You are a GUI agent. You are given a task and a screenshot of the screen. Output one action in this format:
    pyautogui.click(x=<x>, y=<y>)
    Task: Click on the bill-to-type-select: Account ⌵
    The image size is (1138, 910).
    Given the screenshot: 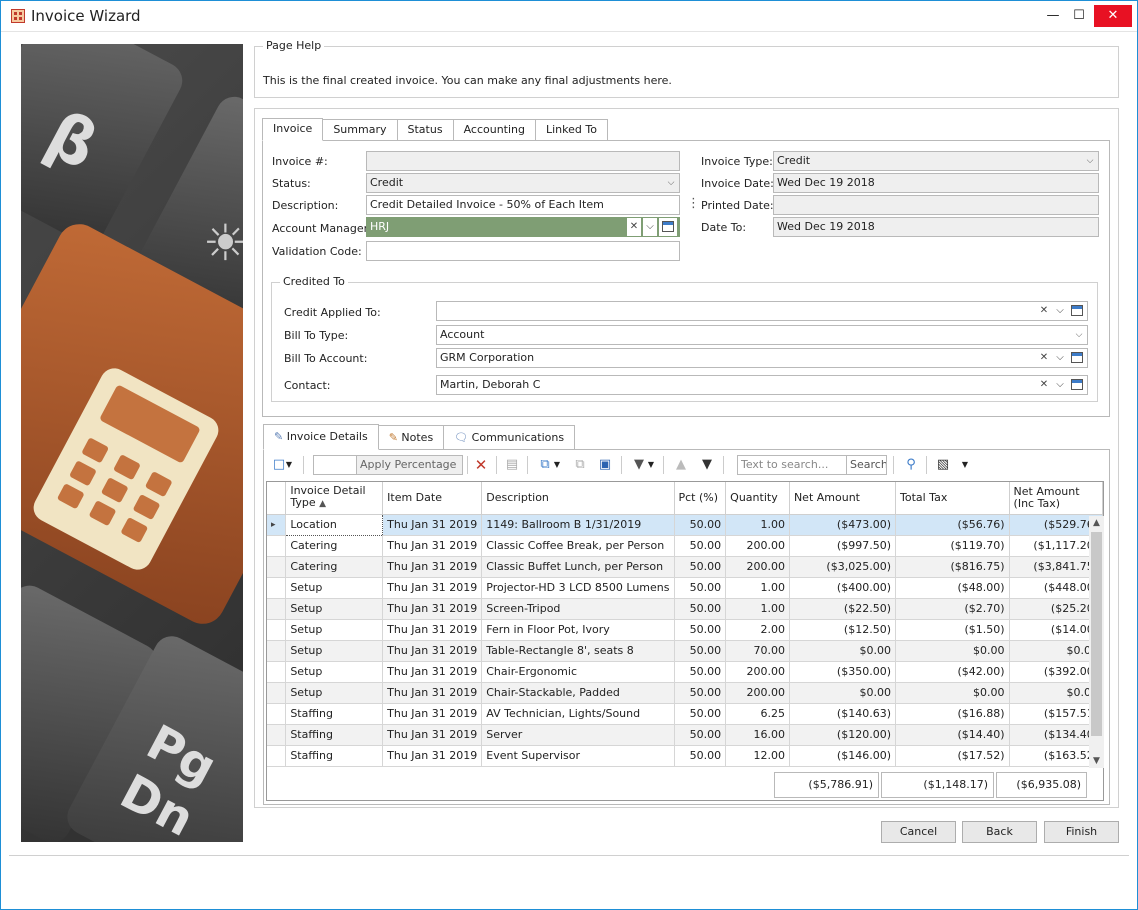 What is the action you would take?
    pyautogui.click(x=762, y=335)
    